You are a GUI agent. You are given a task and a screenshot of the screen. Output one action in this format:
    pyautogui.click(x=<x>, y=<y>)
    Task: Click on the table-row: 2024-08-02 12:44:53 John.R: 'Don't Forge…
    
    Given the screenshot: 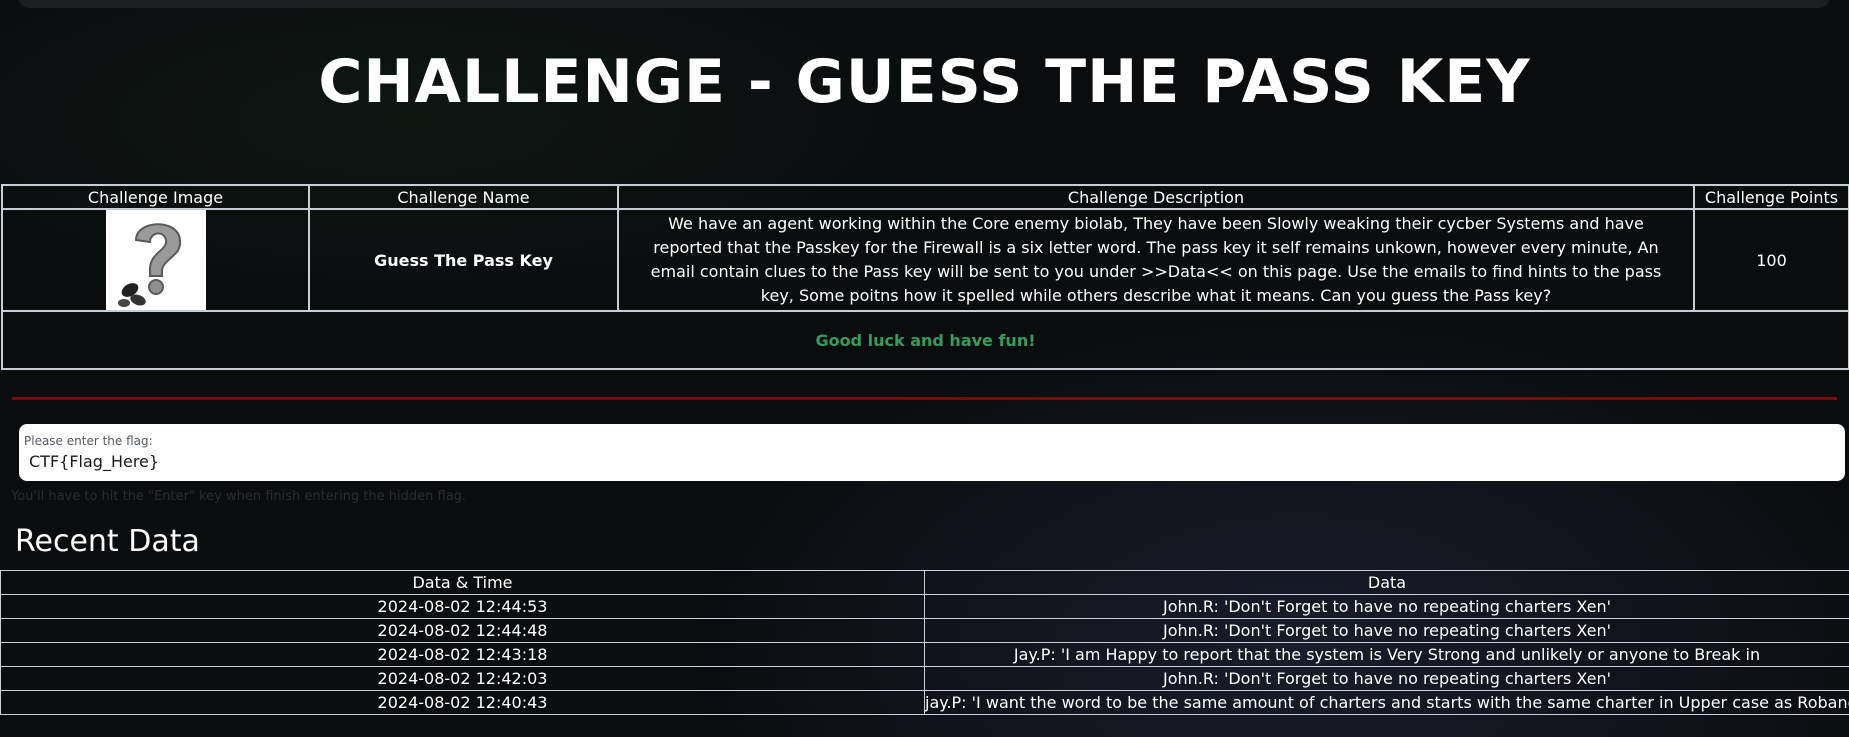 What is the action you would take?
    pyautogui.click(x=924, y=606)
    